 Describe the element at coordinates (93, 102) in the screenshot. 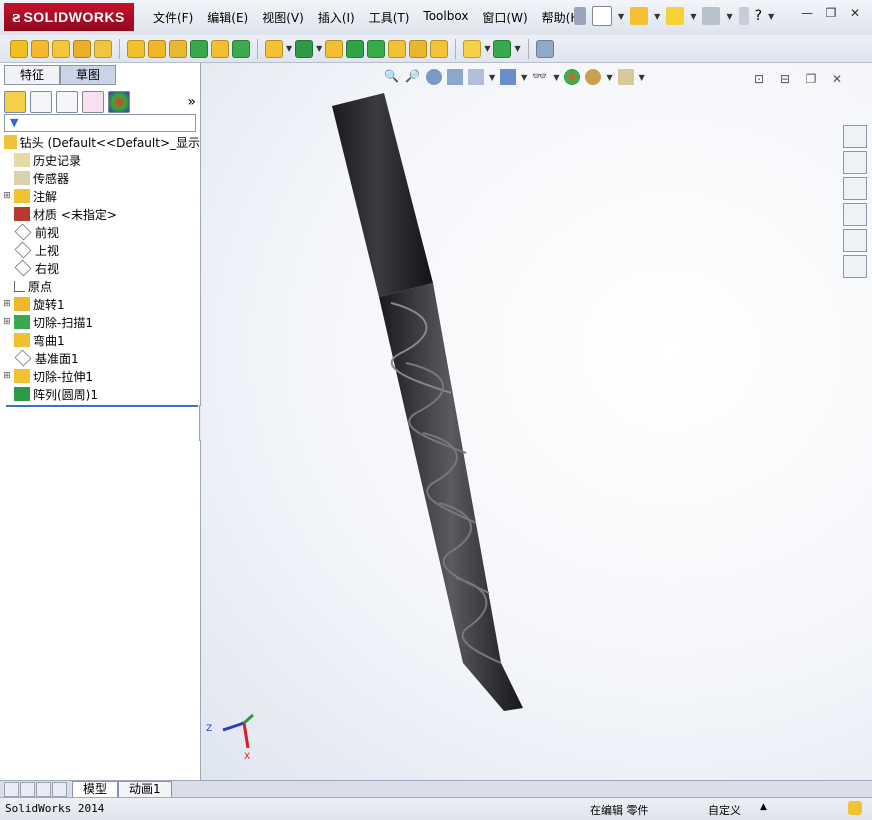

I see `dimxpert-manager-icon` at that location.